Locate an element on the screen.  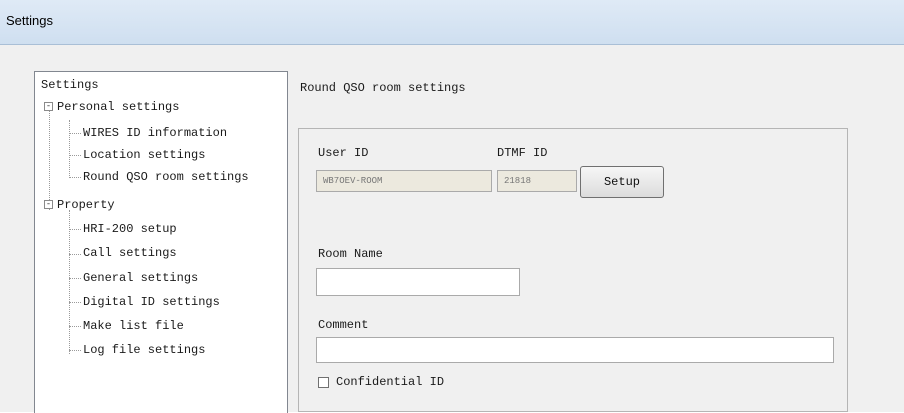
tree-item-label: Location settings is located at coordinates (144, 155).